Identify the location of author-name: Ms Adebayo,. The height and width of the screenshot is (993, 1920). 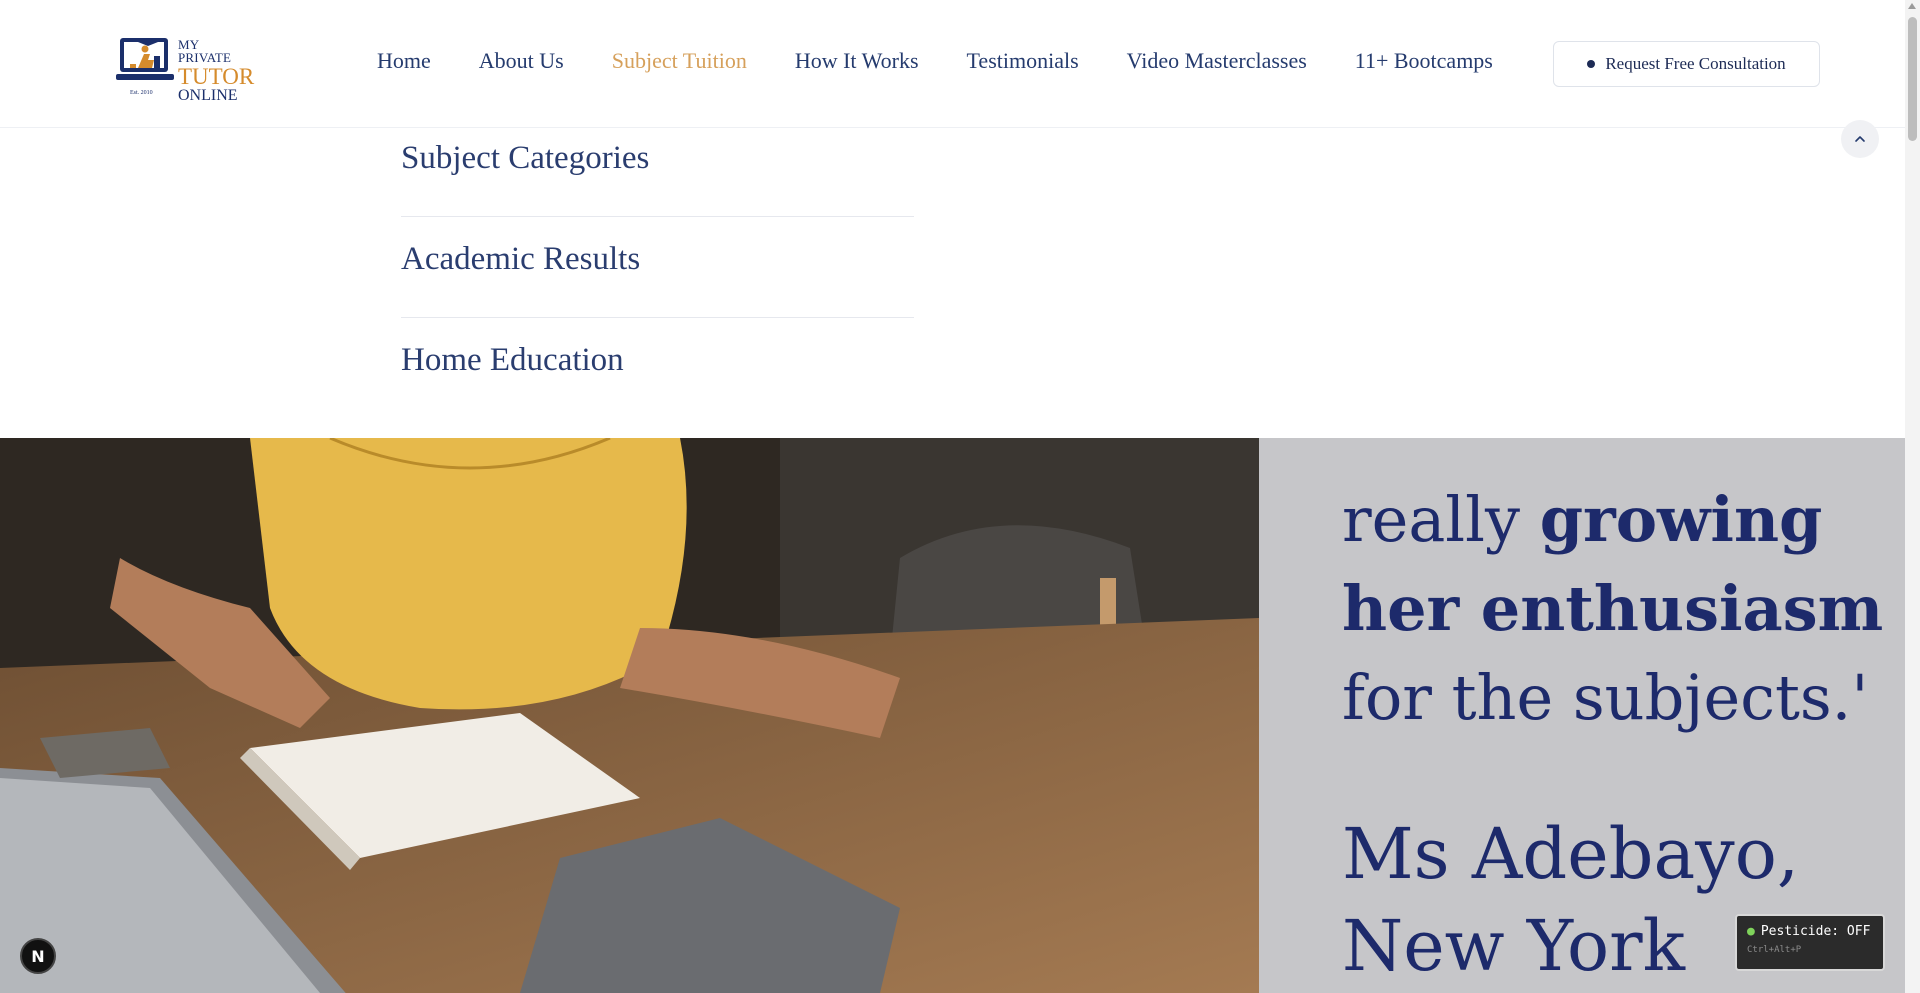
(1571, 854).